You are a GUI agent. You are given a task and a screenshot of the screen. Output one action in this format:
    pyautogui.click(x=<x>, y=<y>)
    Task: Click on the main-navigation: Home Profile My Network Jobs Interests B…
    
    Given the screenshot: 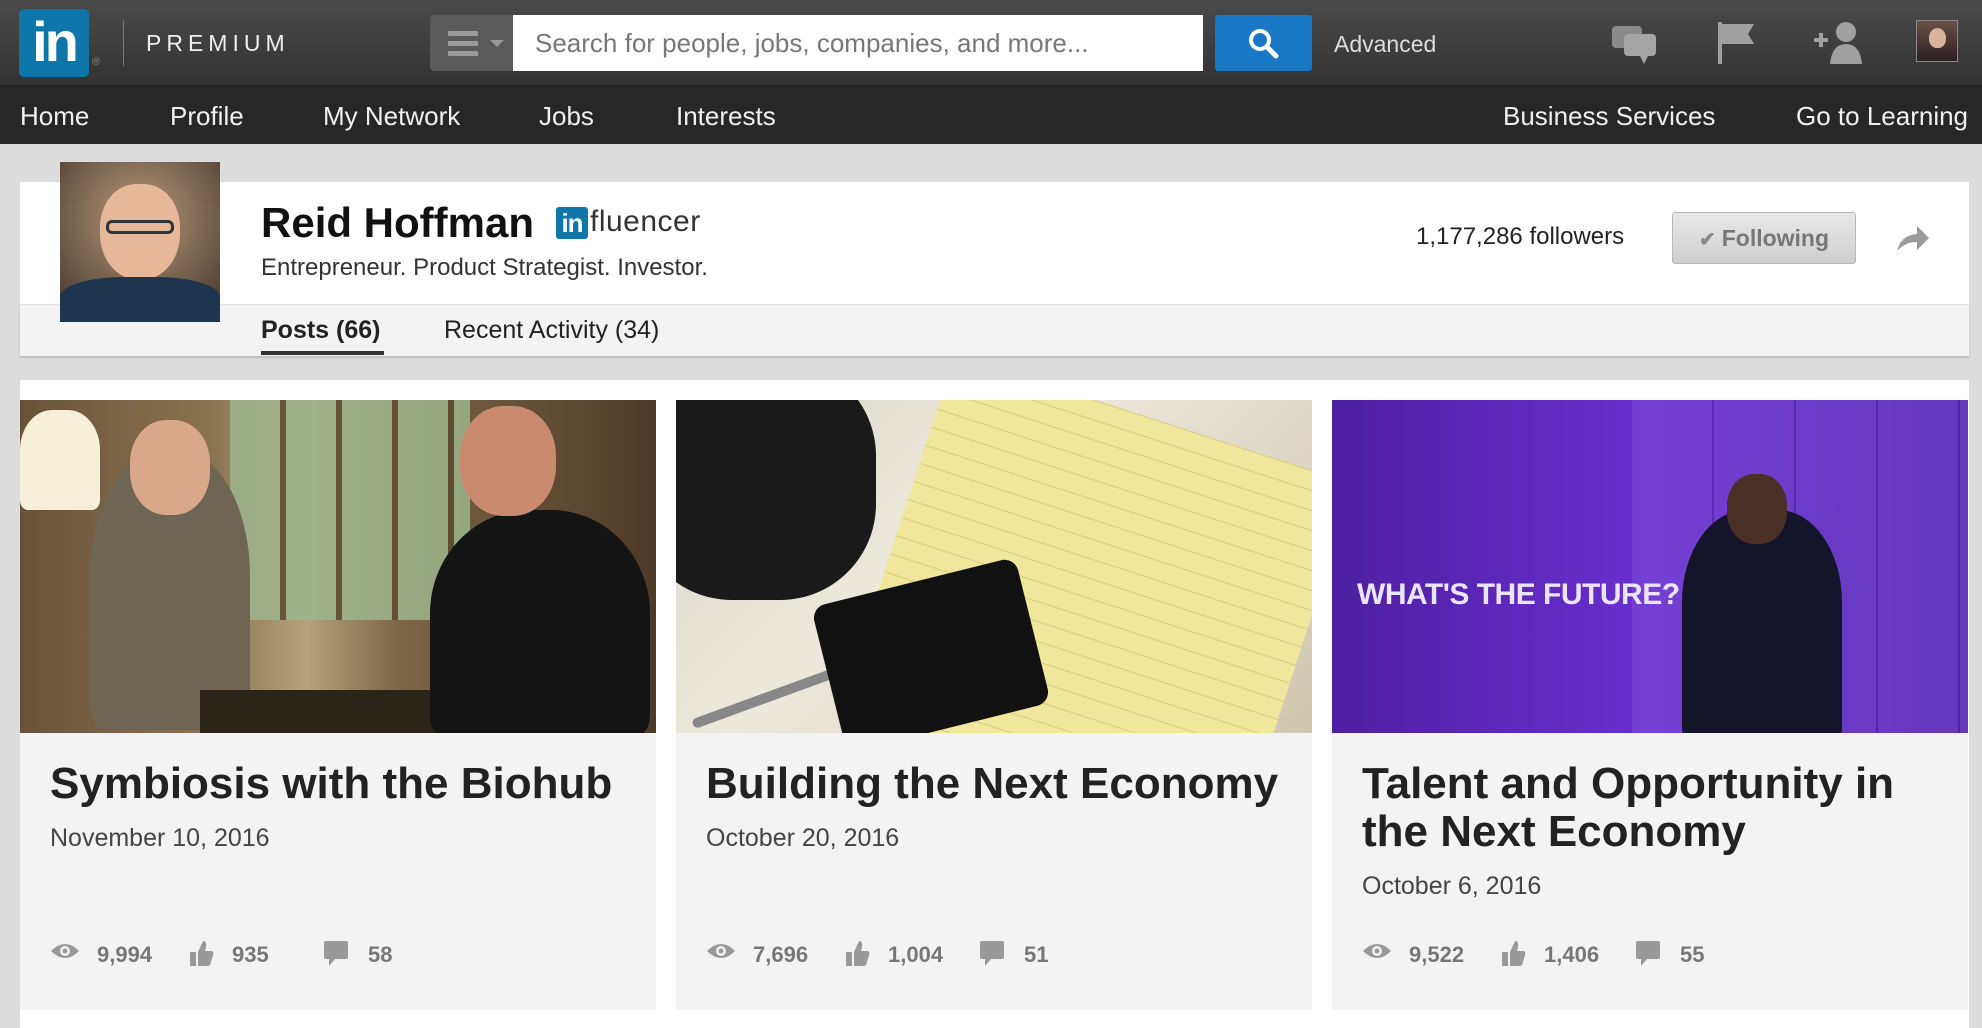 What is the action you would take?
    pyautogui.click(x=991, y=115)
    